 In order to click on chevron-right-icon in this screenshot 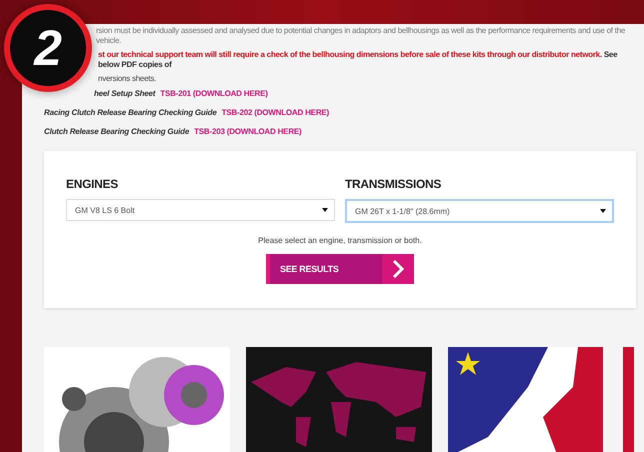, I will do `click(398, 269)`.